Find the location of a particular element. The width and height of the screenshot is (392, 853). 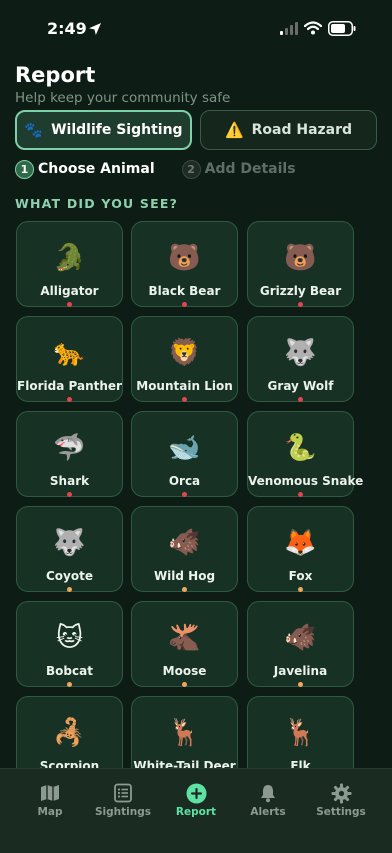

animal-name: Javelina is located at coordinates (300, 671).